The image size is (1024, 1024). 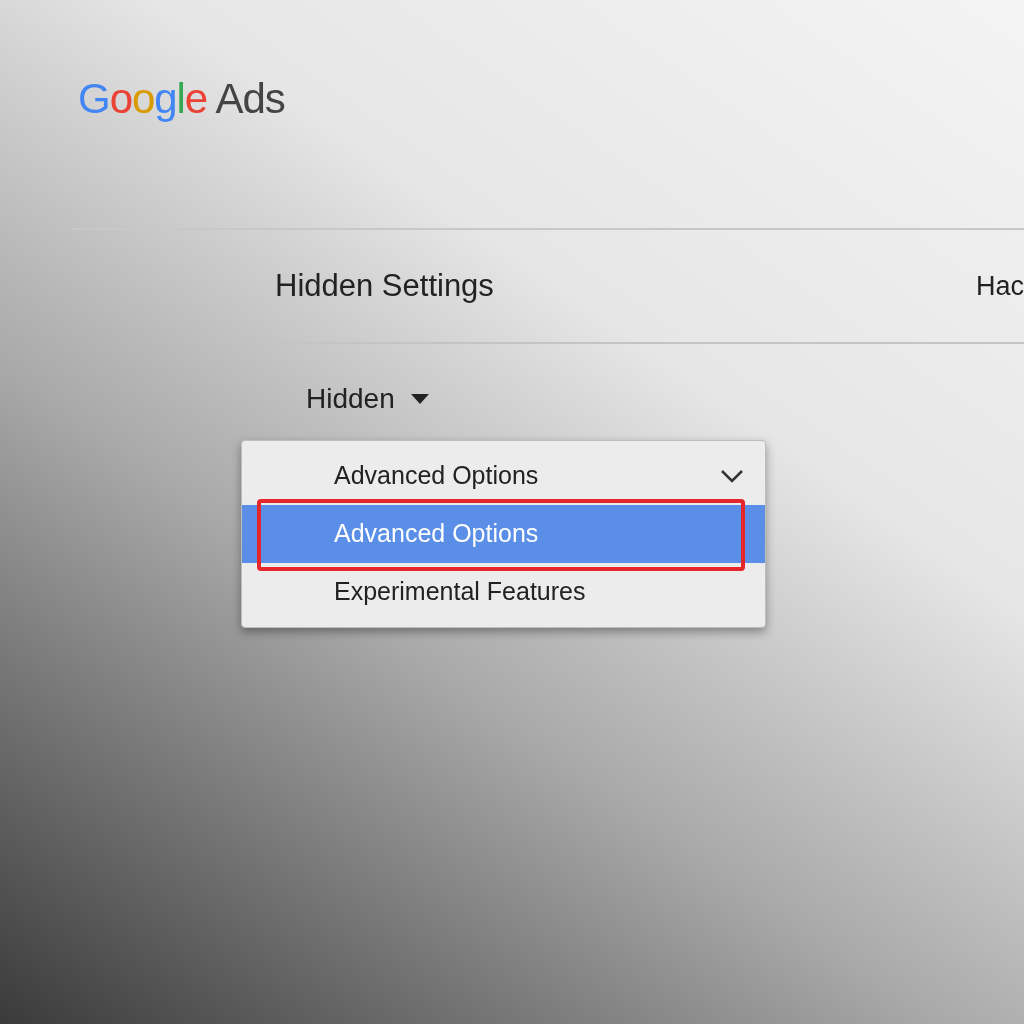 What do you see at coordinates (181, 99) in the screenshot?
I see `google-ads-logo: Google Ads` at bounding box center [181, 99].